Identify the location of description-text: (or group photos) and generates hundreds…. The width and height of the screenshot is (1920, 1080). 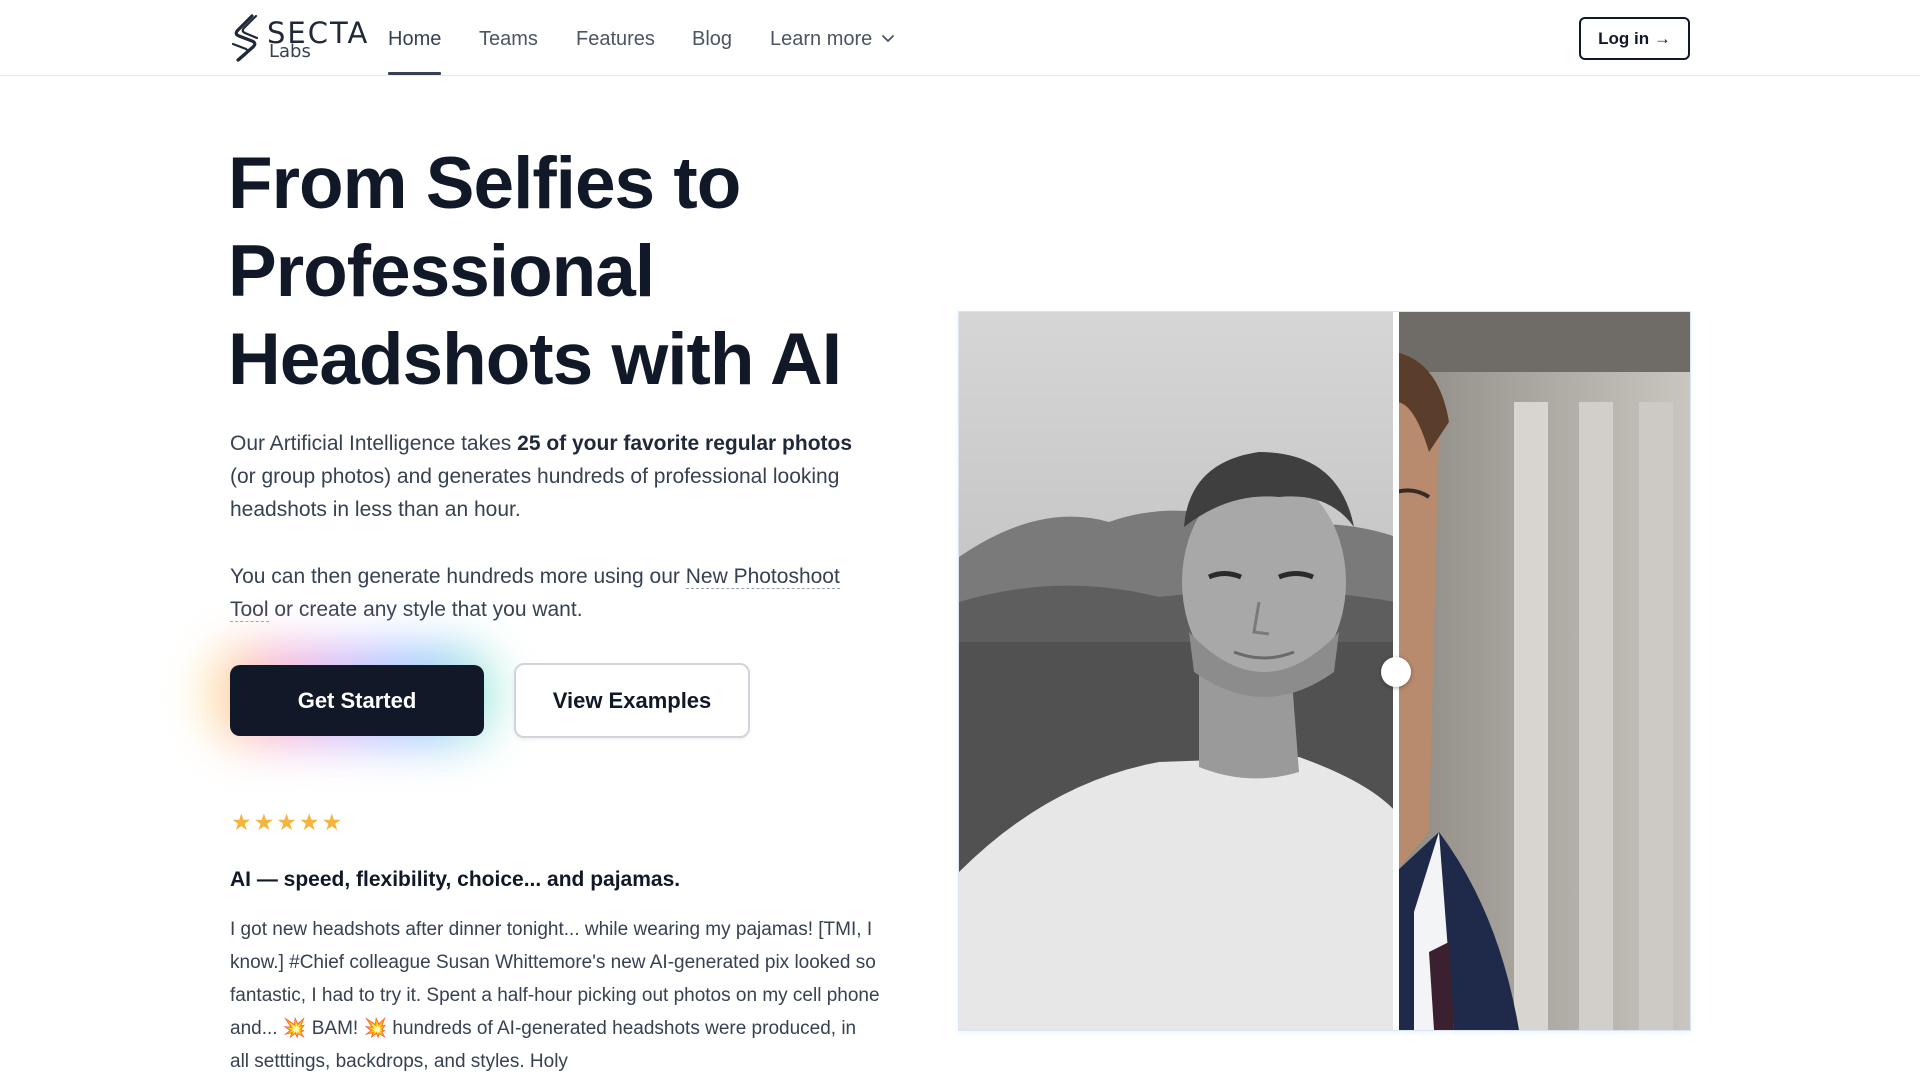
(535, 493).